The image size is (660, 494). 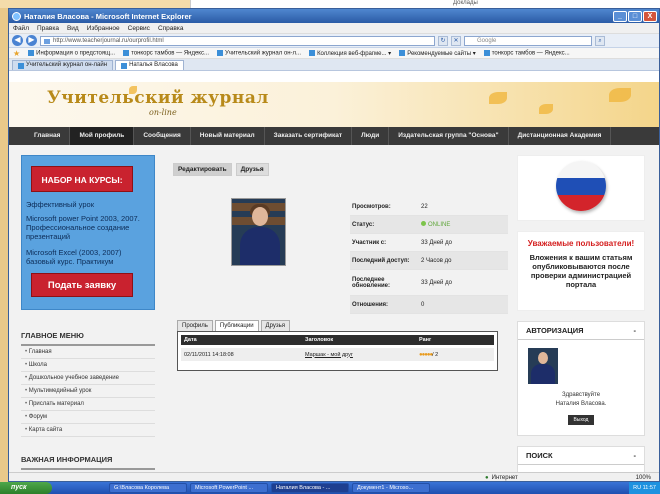 I want to click on friends-tab: Друзья, so click(x=252, y=169).